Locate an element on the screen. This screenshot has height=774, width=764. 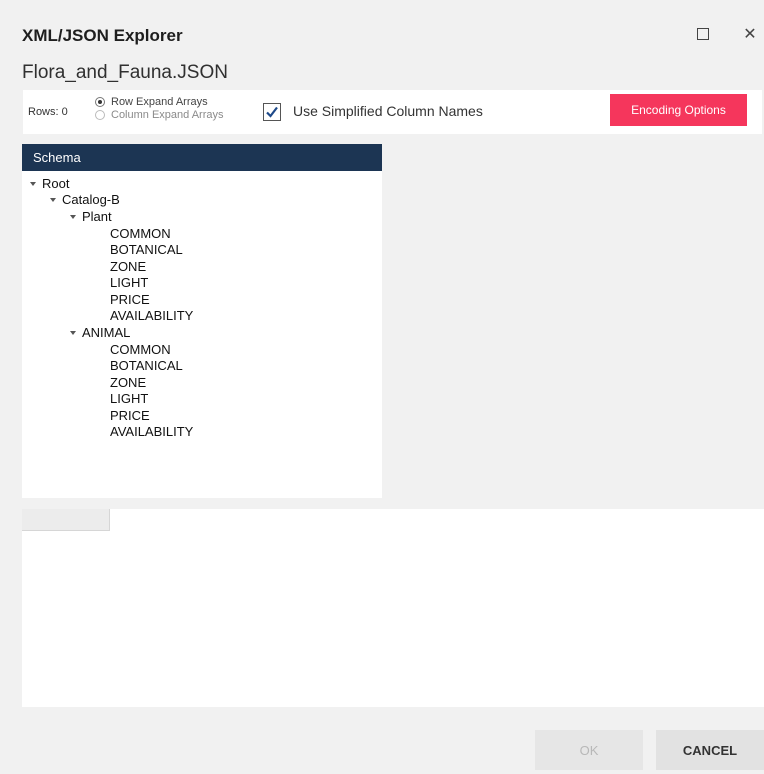
maximize-button is located at coordinates (703, 34).